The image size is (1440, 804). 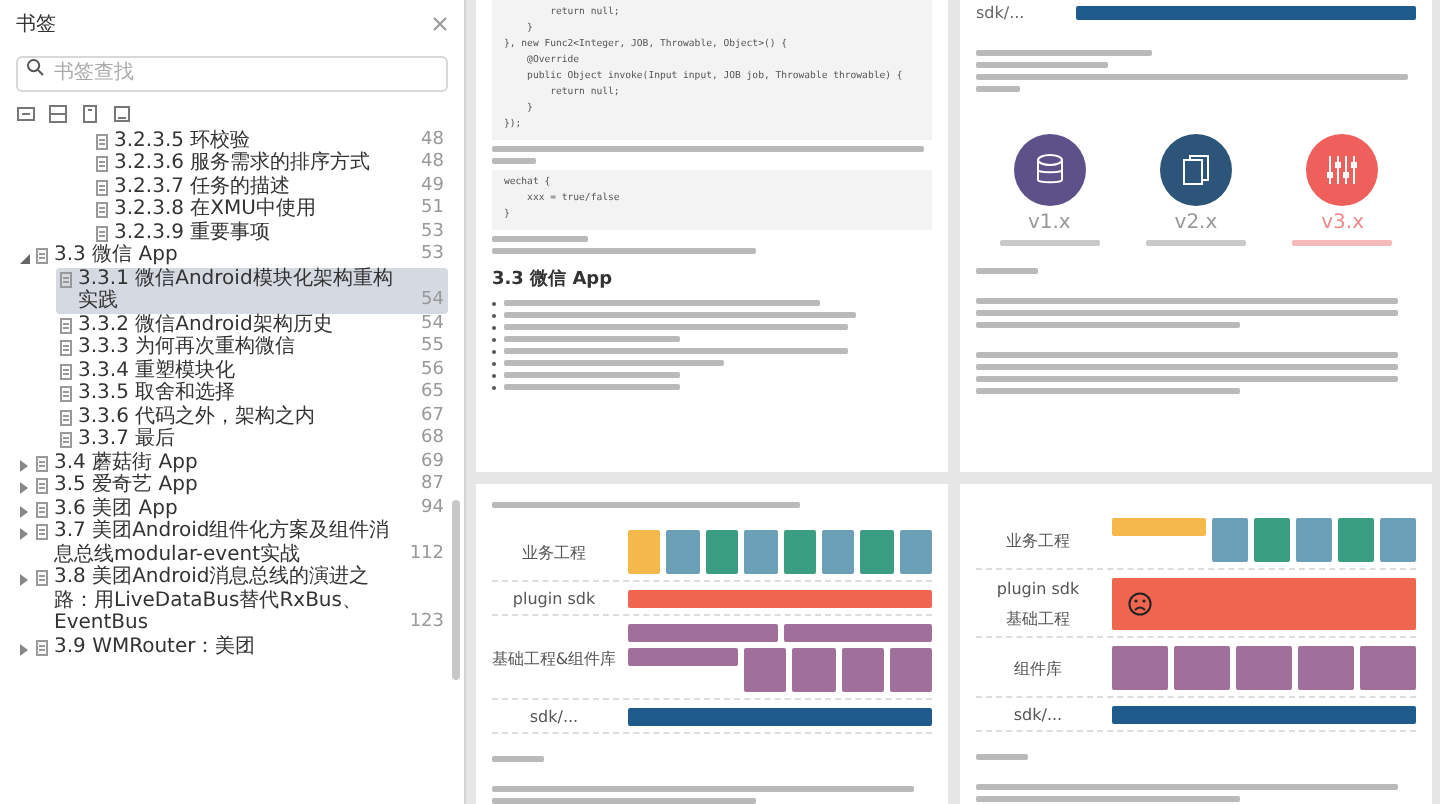 I want to click on bookmark-item: 3.9 WMRouter：美团, so click(x=240, y=646).